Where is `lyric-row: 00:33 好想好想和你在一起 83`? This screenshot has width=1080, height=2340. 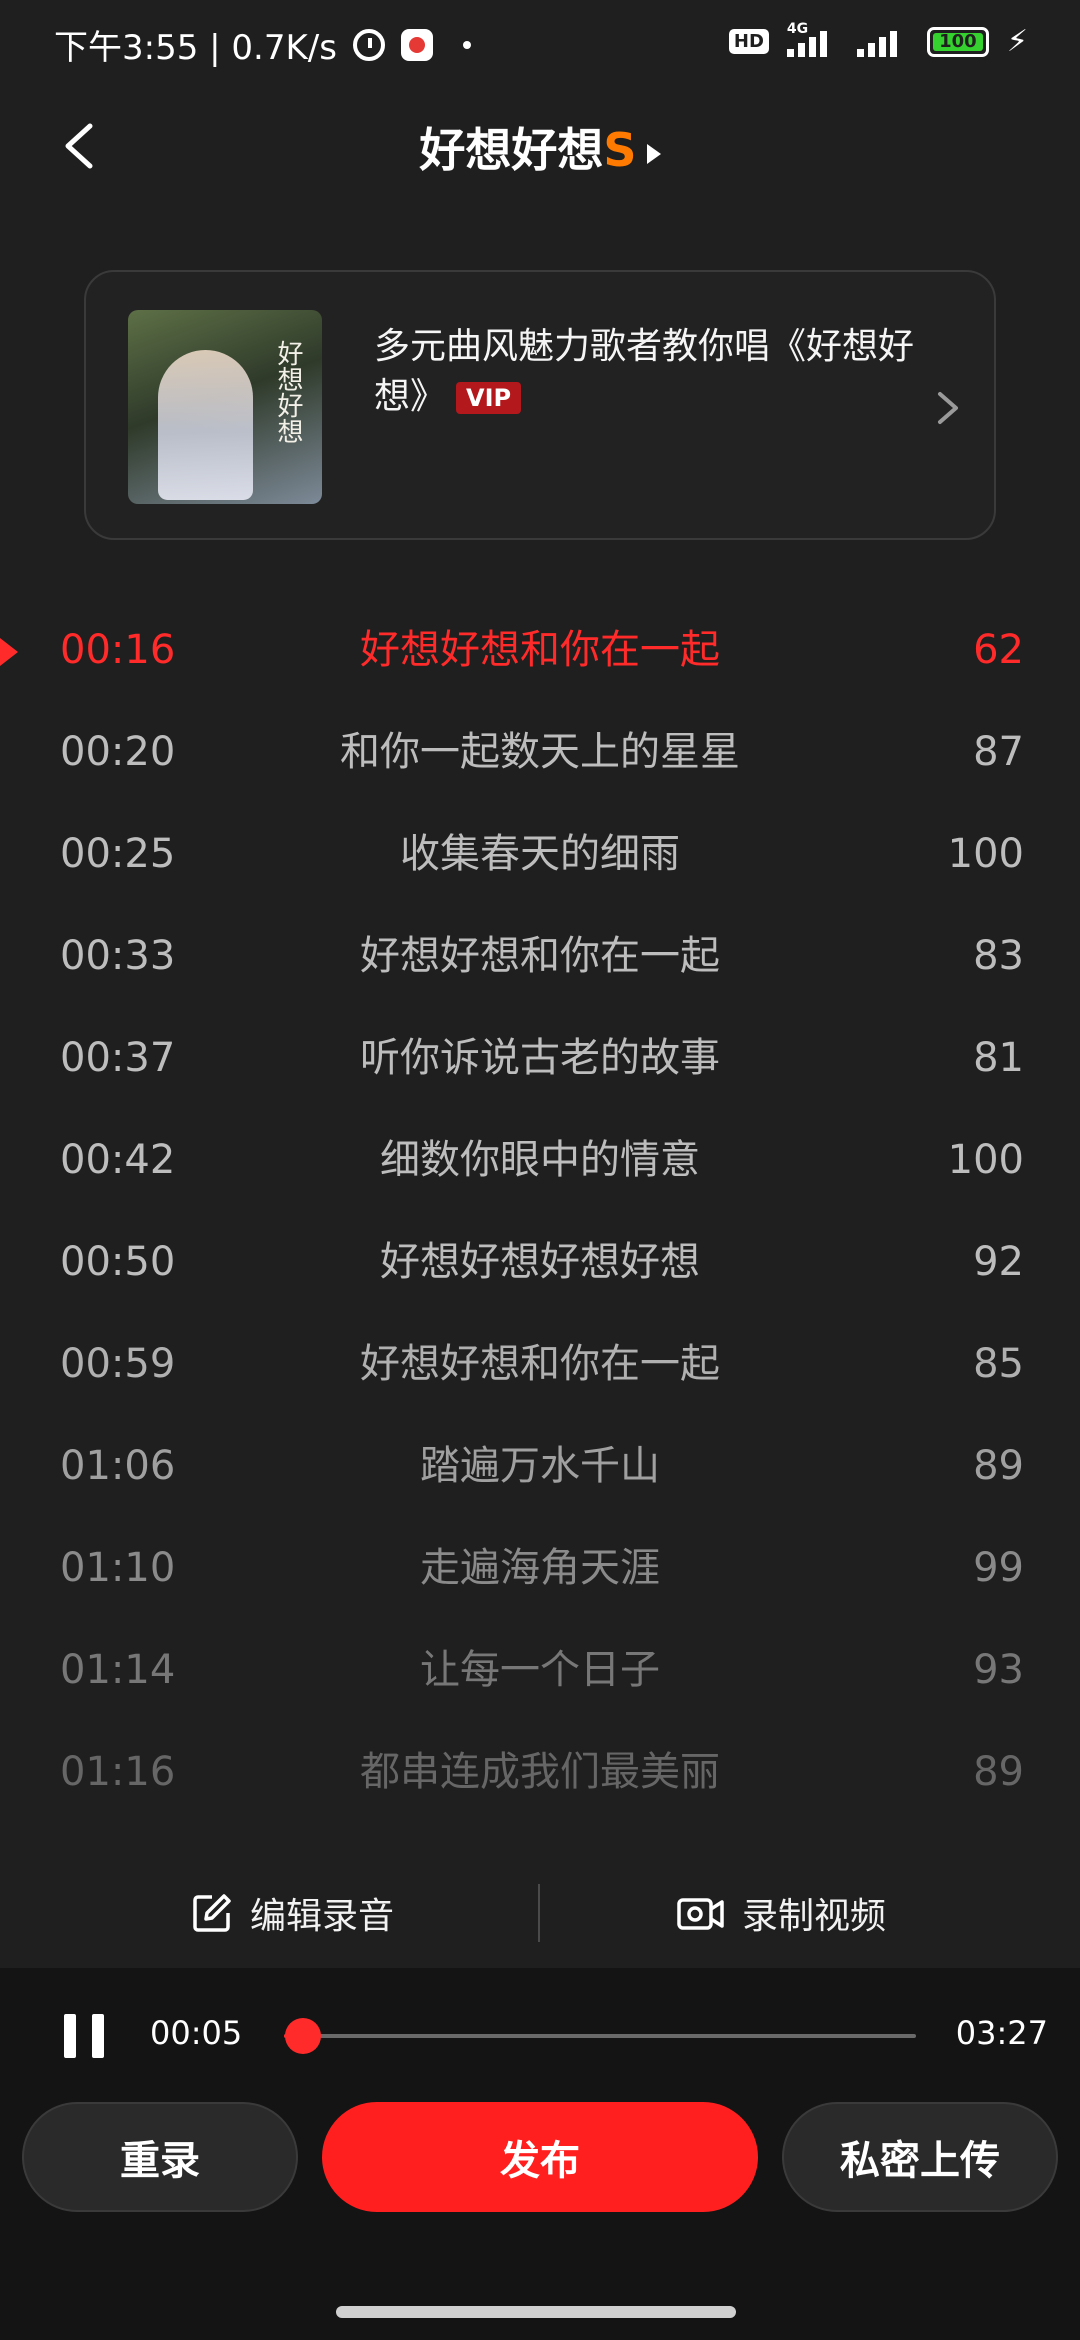 lyric-row: 00:33 好想好想和你在一起 83 is located at coordinates (540, 956).